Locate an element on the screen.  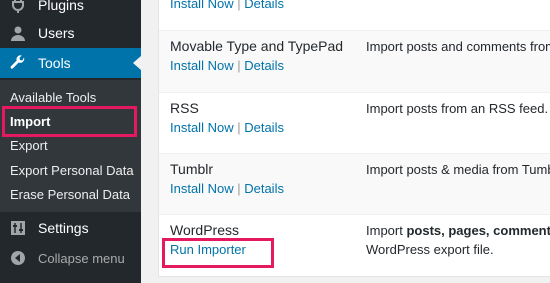
submenu-erase-personal-data: Erase Personal Data is located at coordinates (70, 194).